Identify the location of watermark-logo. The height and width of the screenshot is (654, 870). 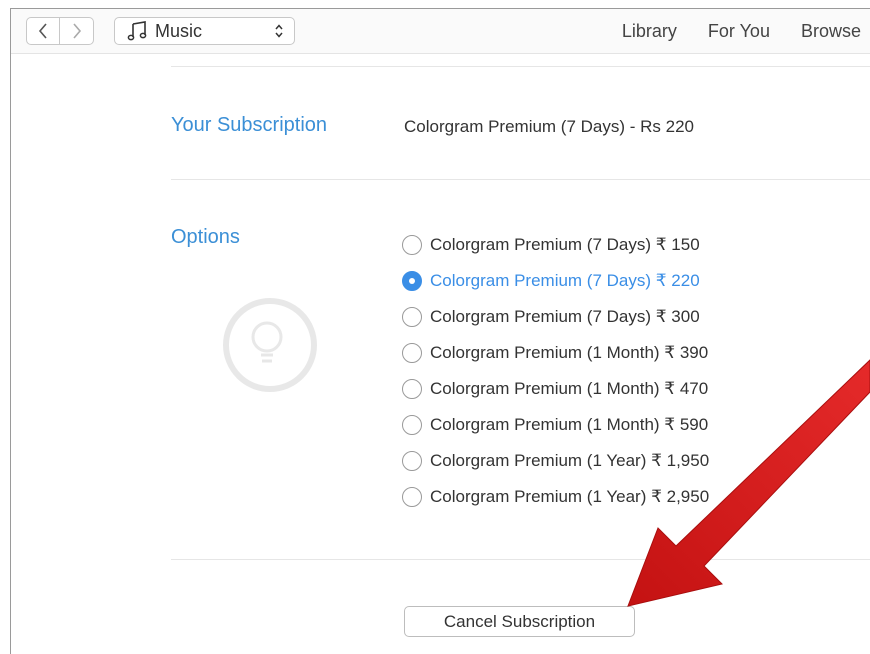
(270, 345).